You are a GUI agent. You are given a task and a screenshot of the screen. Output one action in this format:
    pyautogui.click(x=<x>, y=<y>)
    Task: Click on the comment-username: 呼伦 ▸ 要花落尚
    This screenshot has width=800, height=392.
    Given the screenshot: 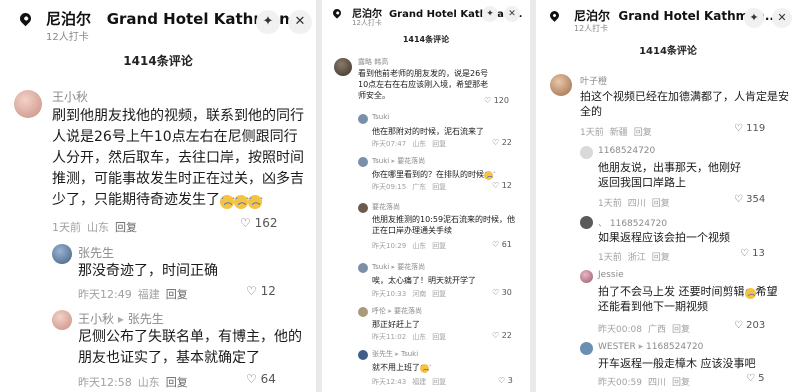 What is the action you would take?
    pyautogui.click(x=397, y=311)
    